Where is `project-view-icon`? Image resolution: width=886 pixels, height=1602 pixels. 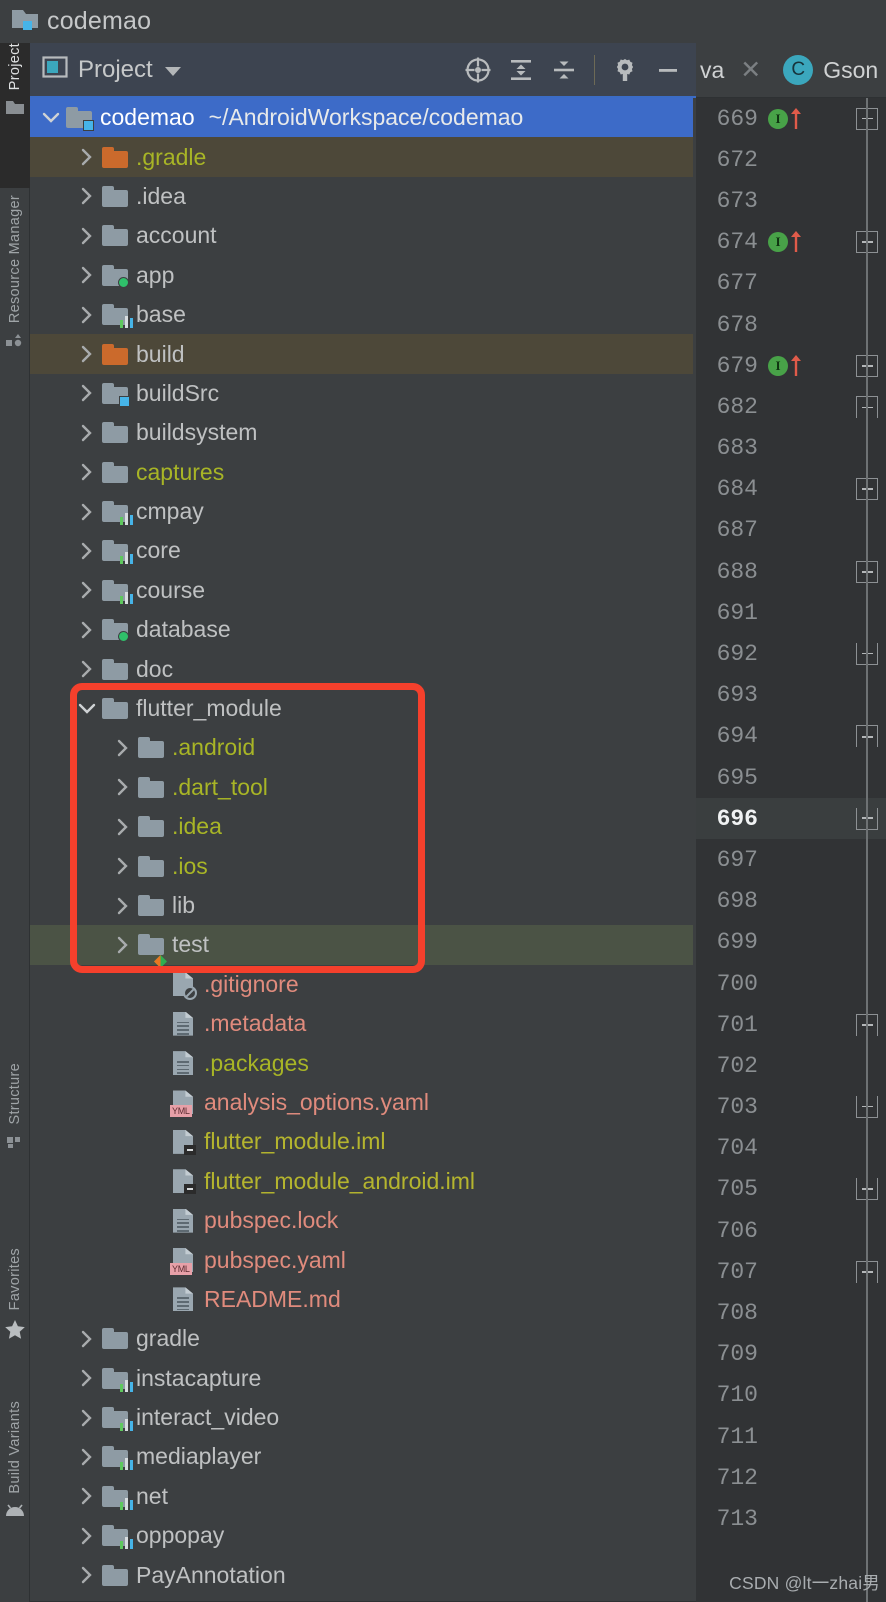 project-view-icon is located at coordinates (55, 69).